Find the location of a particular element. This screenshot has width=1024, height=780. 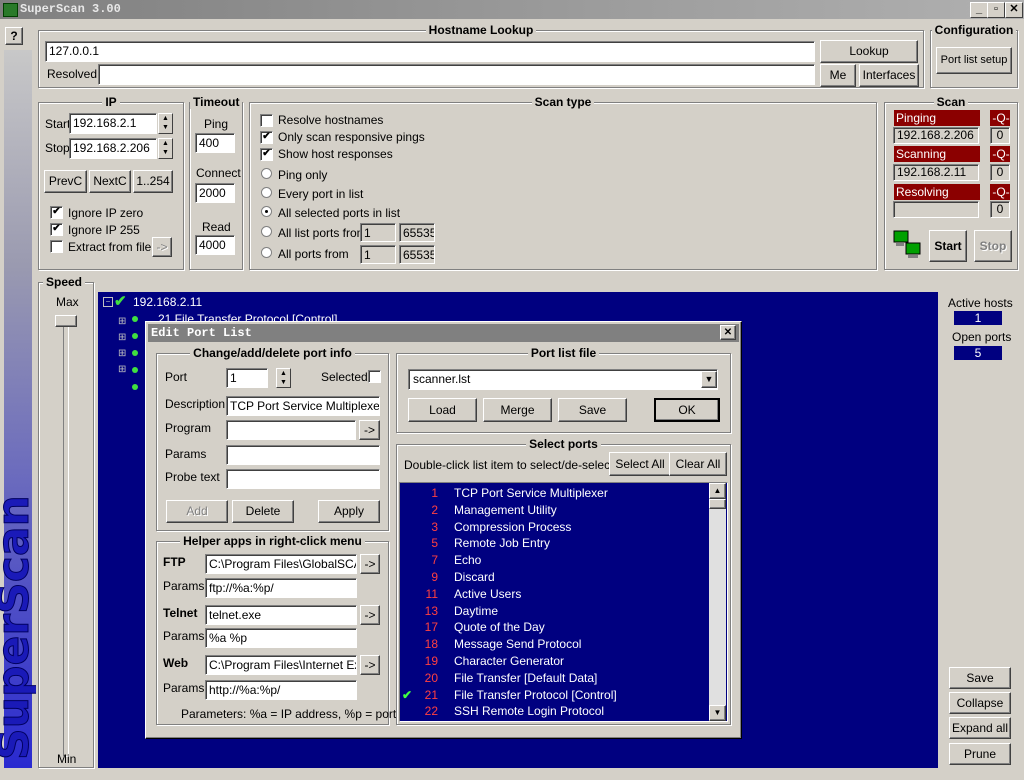

merge-button: Merge is located at coordinates (517, 410).